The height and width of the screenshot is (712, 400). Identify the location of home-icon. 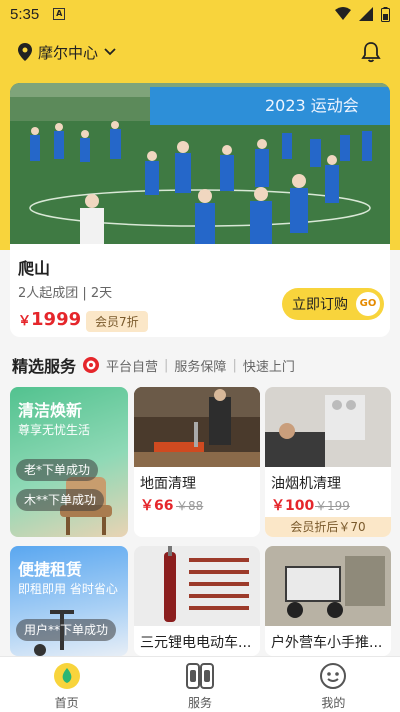
(66, 676).